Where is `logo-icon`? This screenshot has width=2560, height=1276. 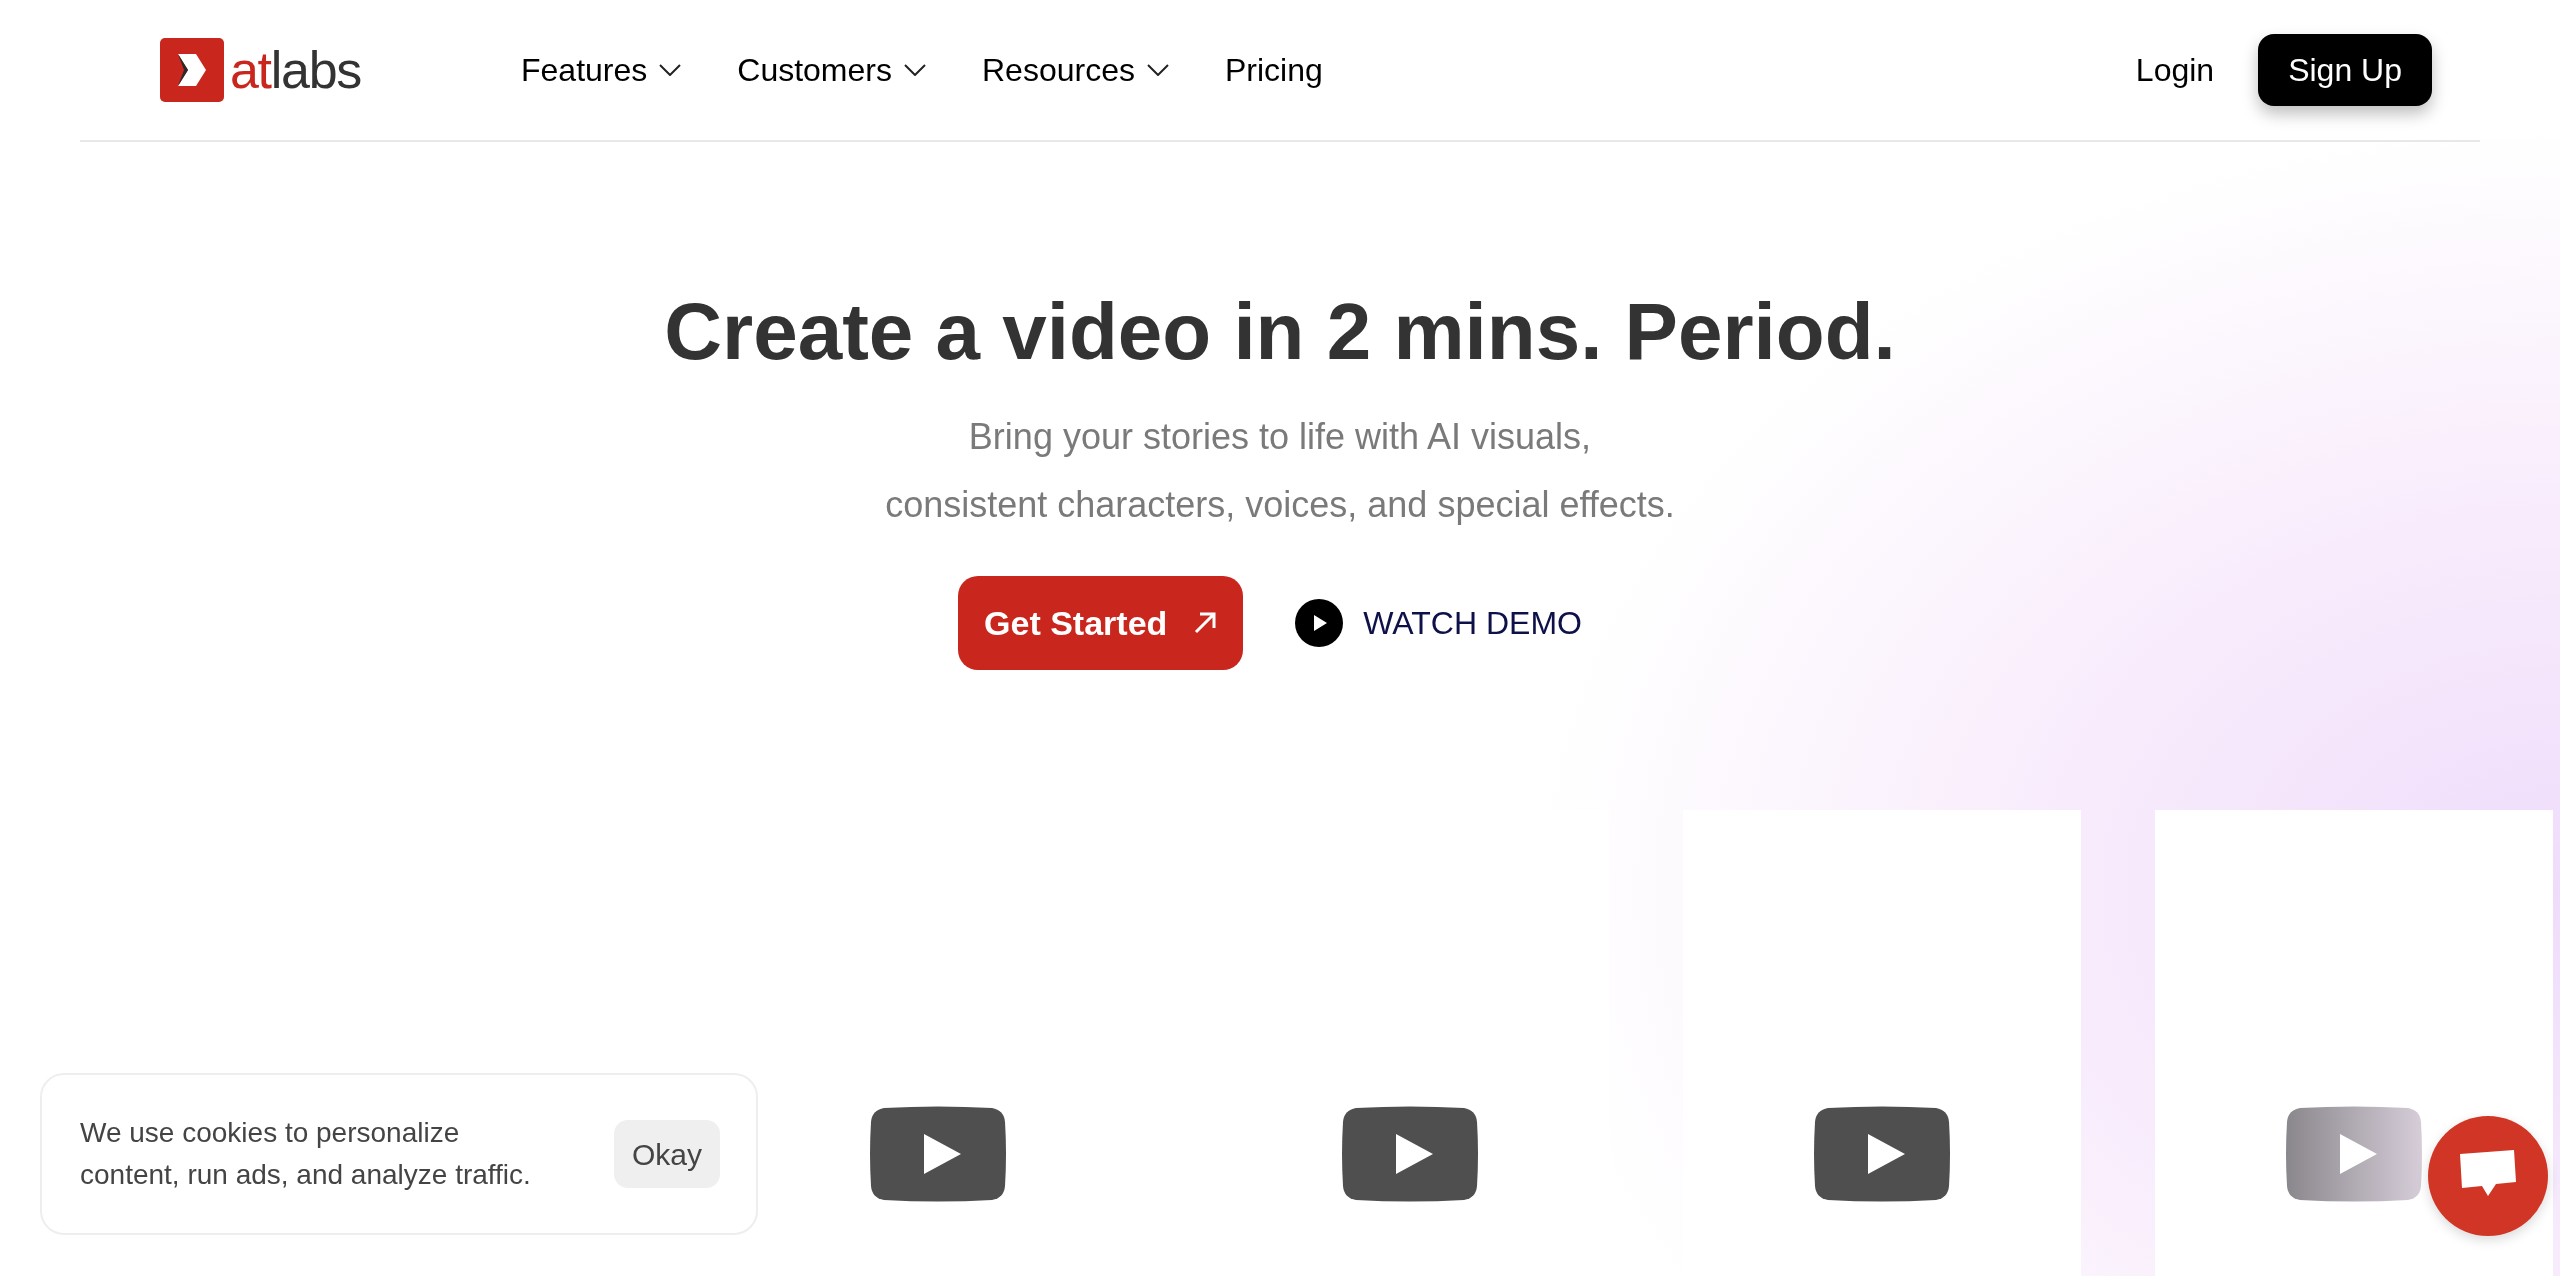
logo-icon is located at coordinates (192, 70).